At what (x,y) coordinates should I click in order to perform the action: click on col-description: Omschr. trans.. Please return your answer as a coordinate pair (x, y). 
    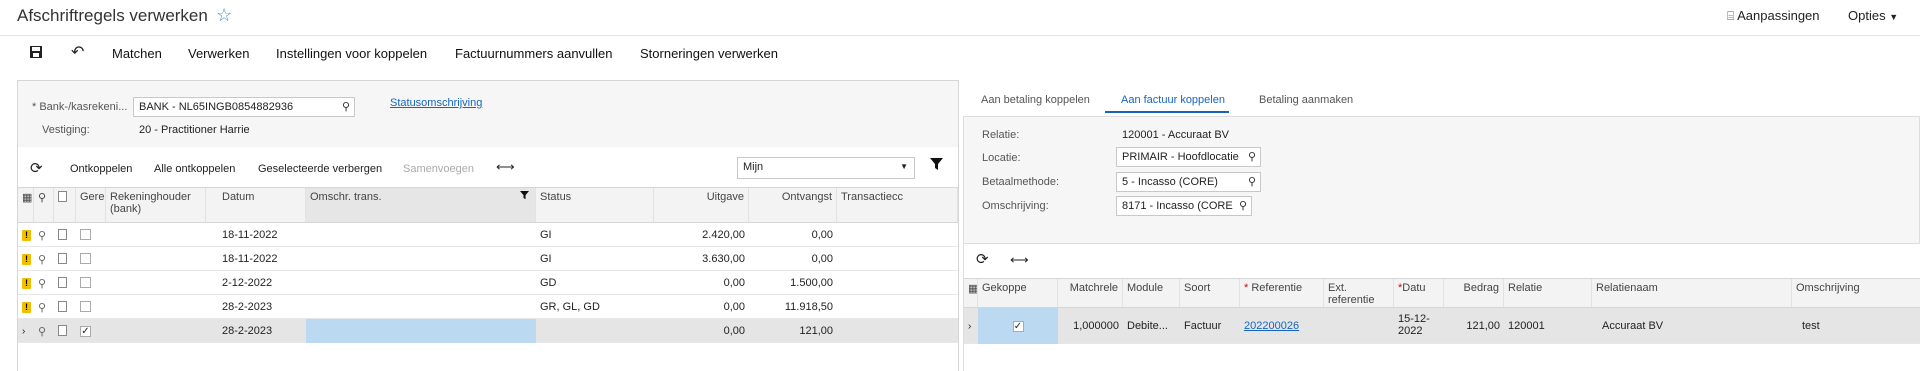
    Looking at the image, I should click on (421, 205).